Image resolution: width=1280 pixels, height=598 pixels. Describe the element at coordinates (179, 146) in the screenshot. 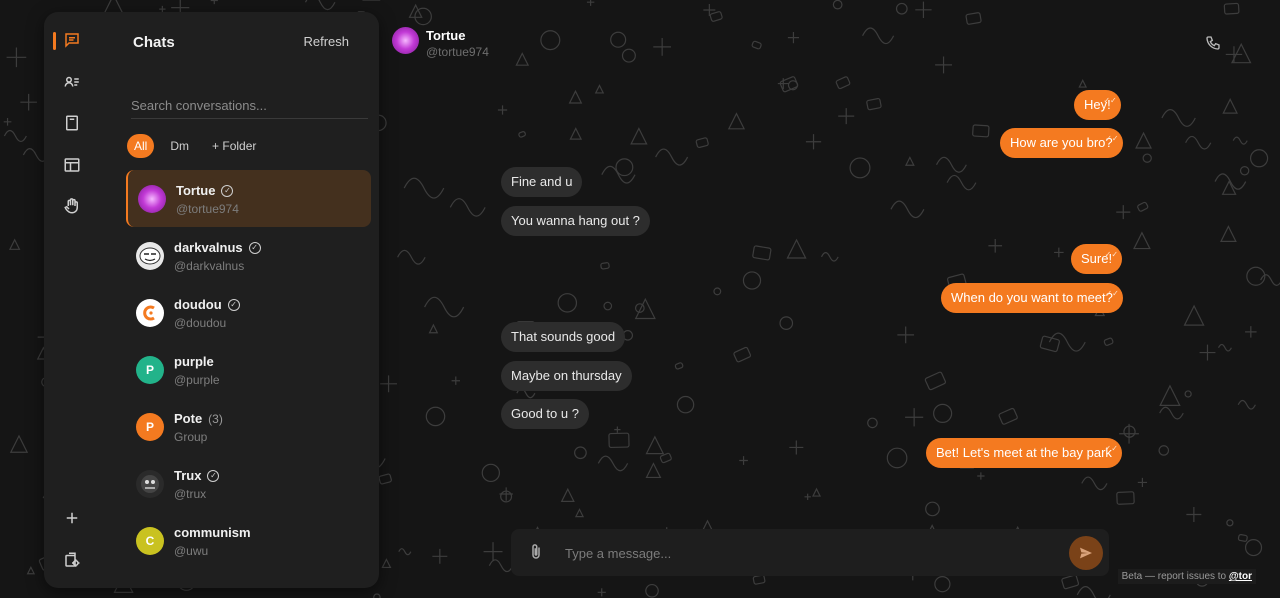

I see `filter-dm: Dm` at that location.